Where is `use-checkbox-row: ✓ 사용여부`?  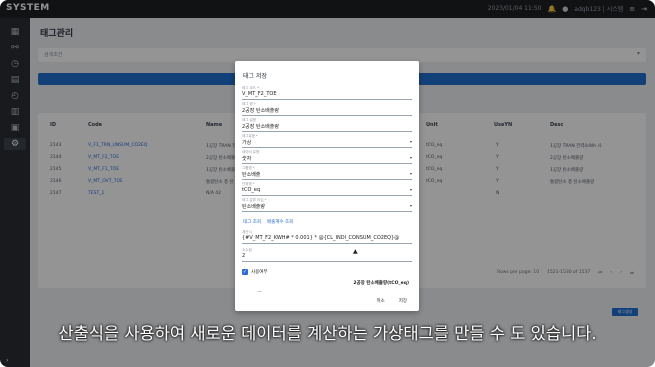
use-checkbox-row: ✓ 사용여부 is located at coordinates (255, 272).